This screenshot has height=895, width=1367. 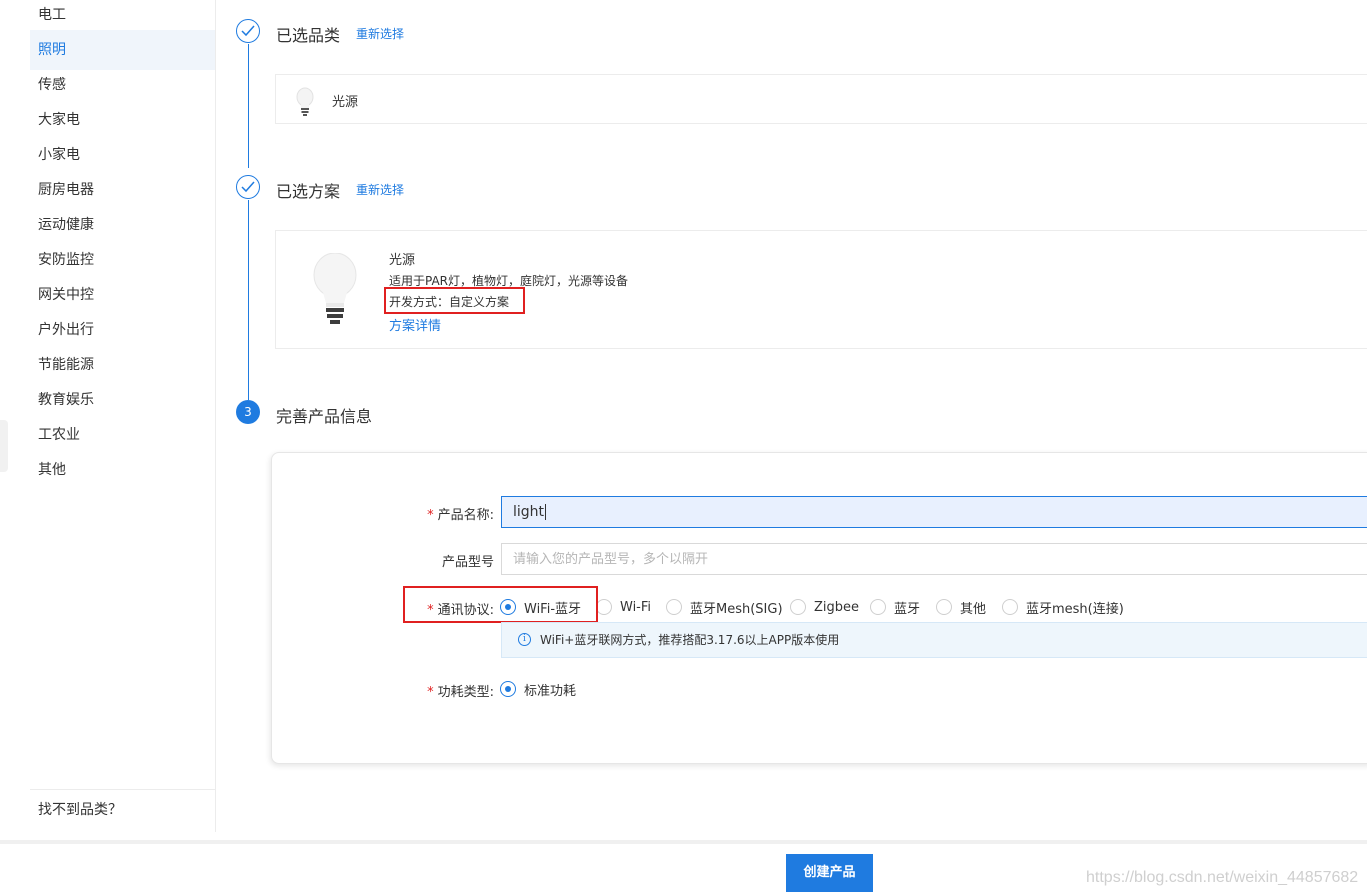 What do you see at coordinates (821, 99) in the screenshot?
I see `selected-category-card: 光源` at bounding box center [821, 99].